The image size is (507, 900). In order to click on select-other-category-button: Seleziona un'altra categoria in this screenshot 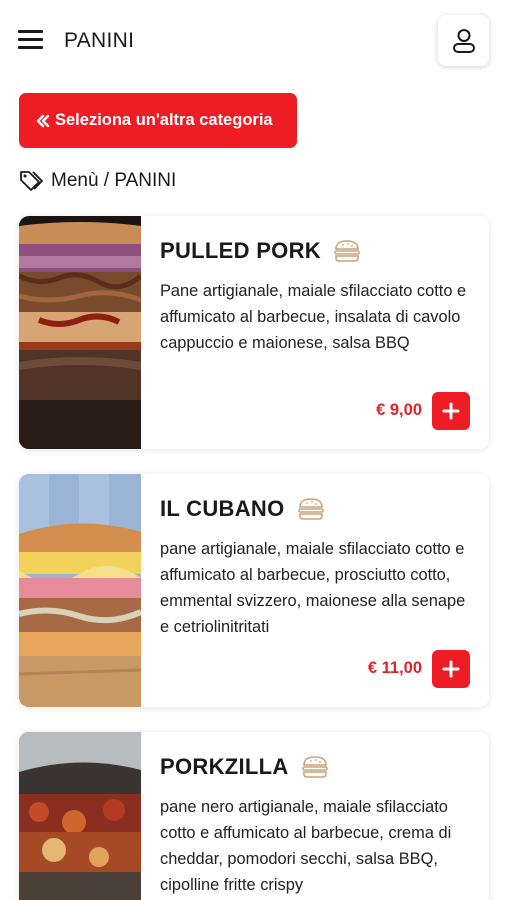, I will do `click(158, 120)`.